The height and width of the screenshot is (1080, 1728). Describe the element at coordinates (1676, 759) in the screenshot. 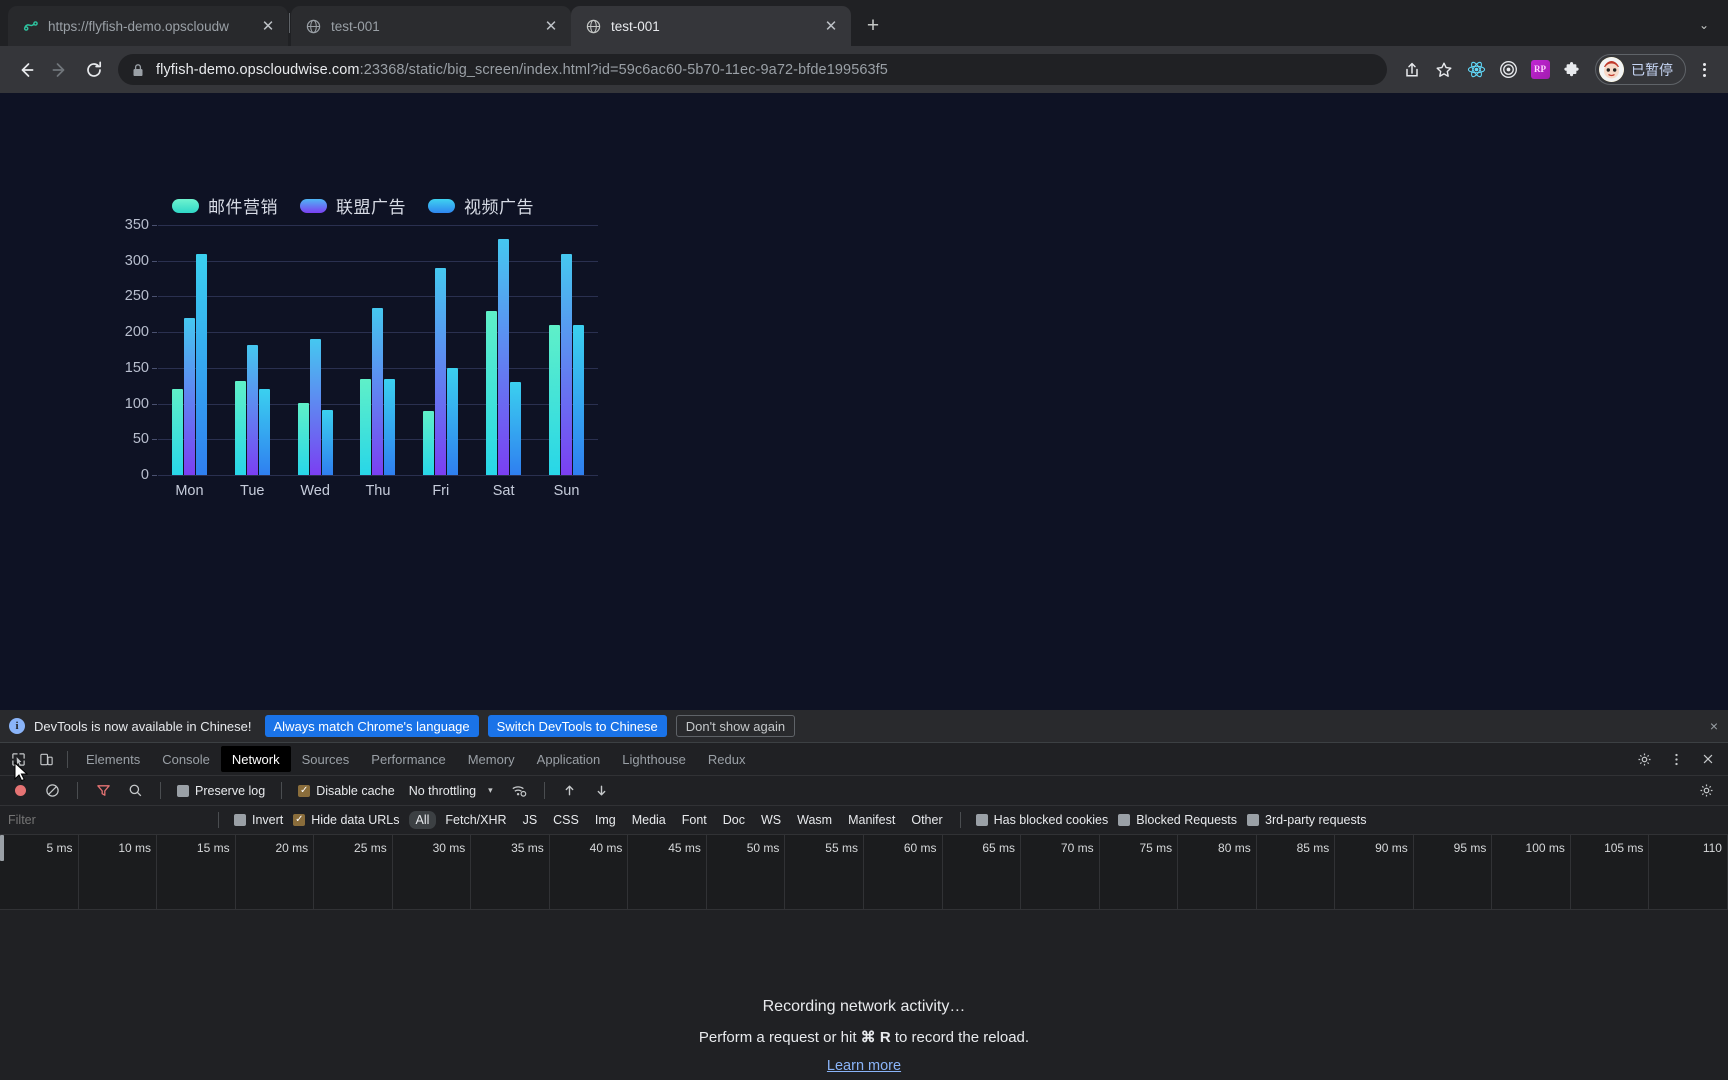

I see `devtools-more-options-icon` at that location.